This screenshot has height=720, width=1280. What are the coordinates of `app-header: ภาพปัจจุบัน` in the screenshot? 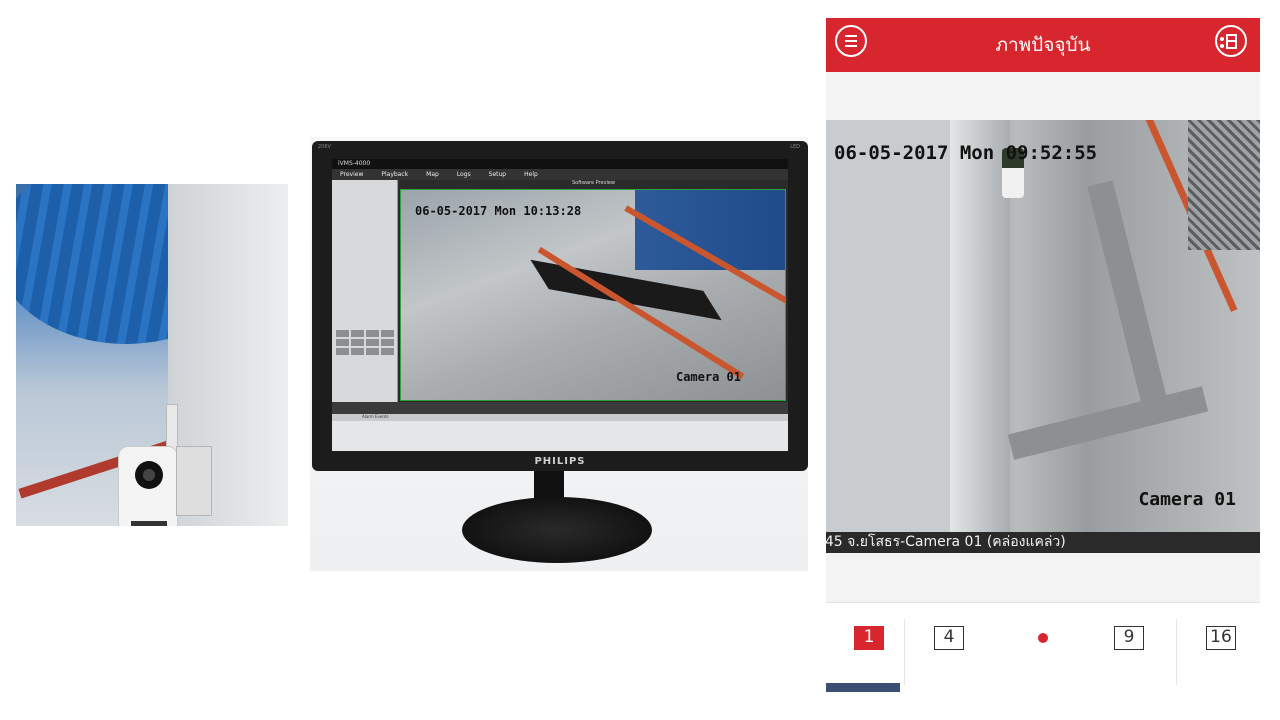 It's located at (1043, 45).